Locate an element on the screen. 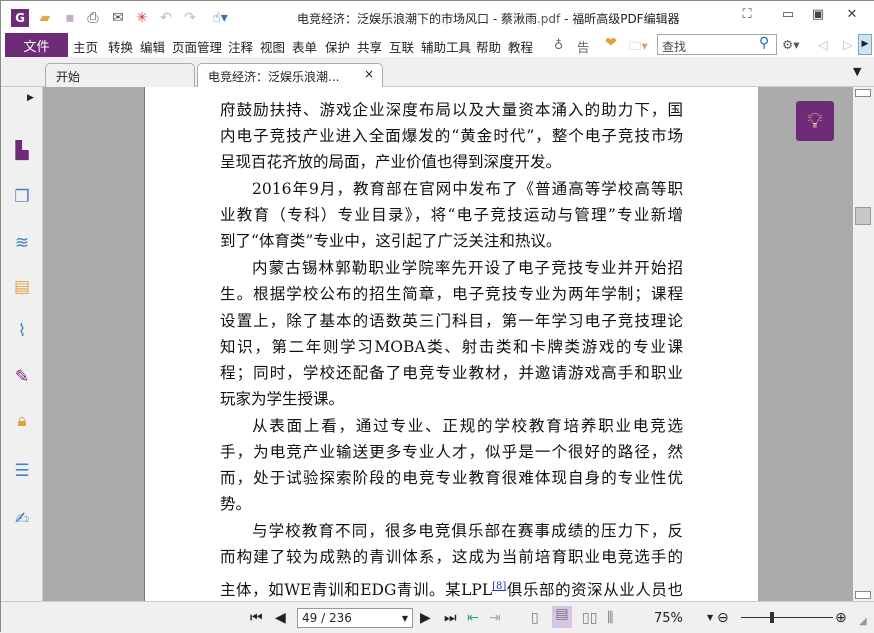 The width and height of the screenshot is (874, 633). attachments-icon: ⌇ is located at coordinates (22, 332).